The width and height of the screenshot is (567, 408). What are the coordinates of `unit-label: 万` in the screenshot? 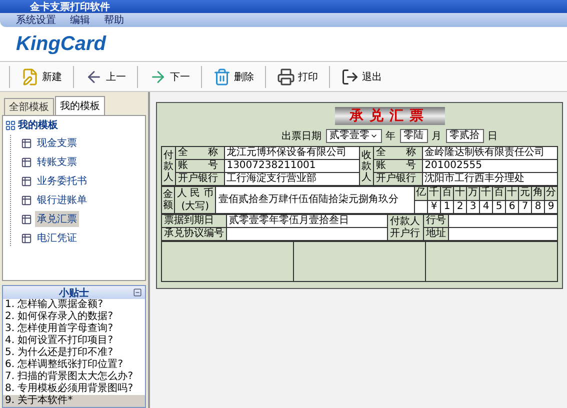 It's located at (473, 193).